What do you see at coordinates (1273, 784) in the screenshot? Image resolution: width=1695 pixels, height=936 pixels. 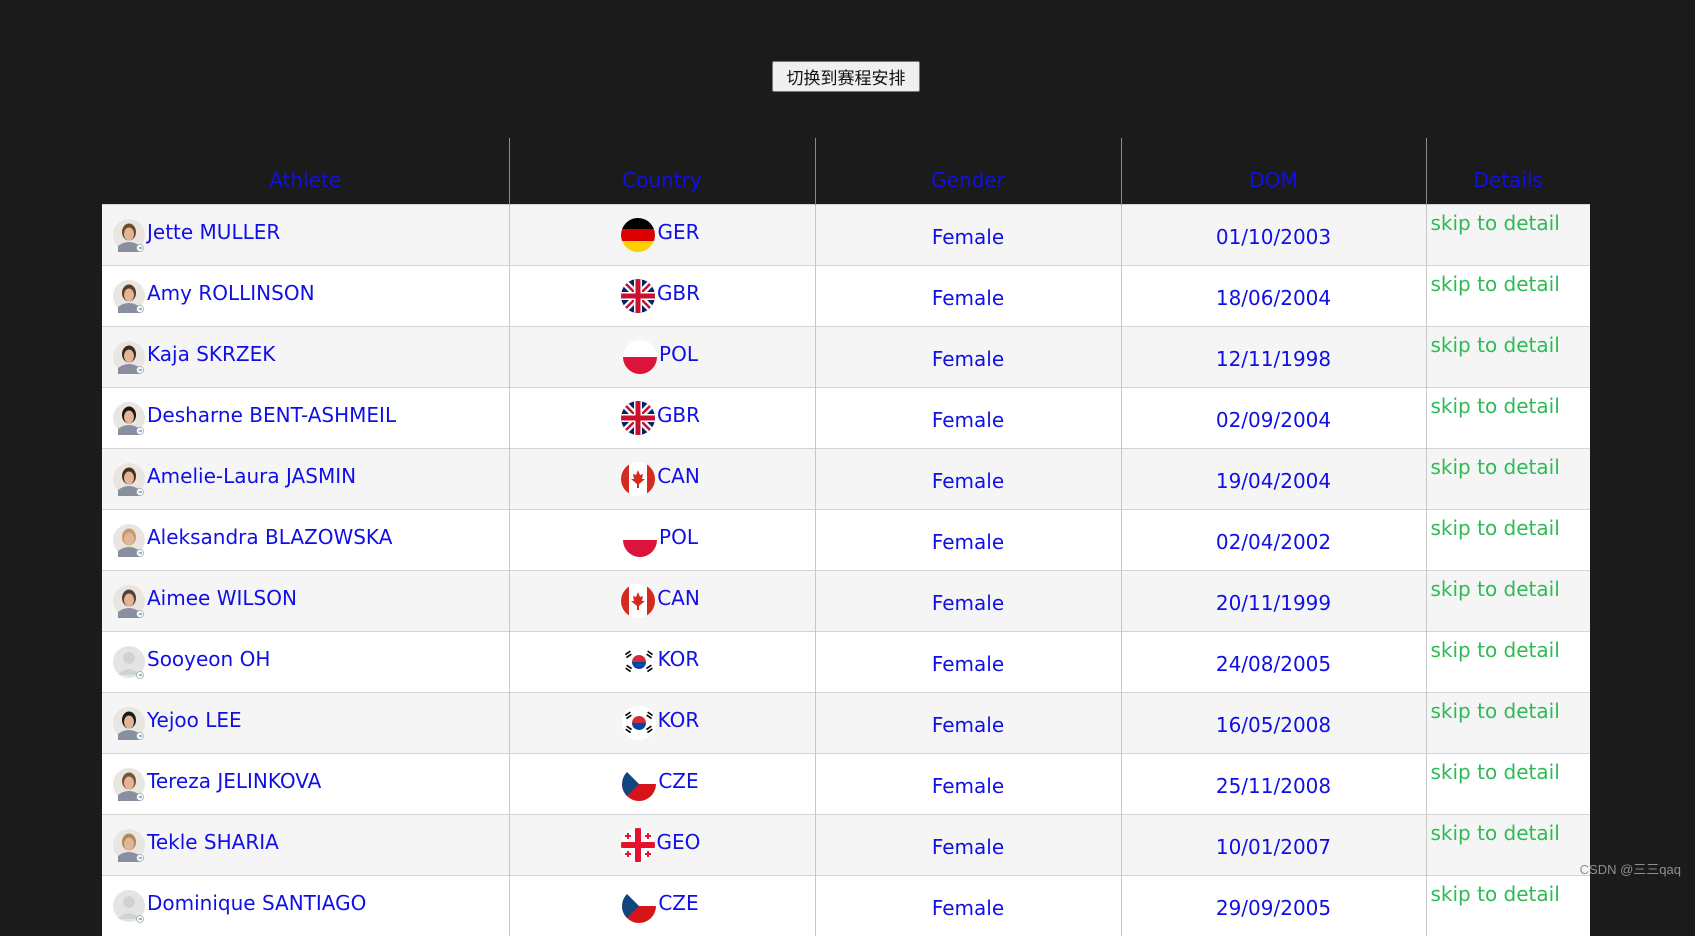 I see `dob-cell: 25/11/2008` at bounding box center [1273, 784].